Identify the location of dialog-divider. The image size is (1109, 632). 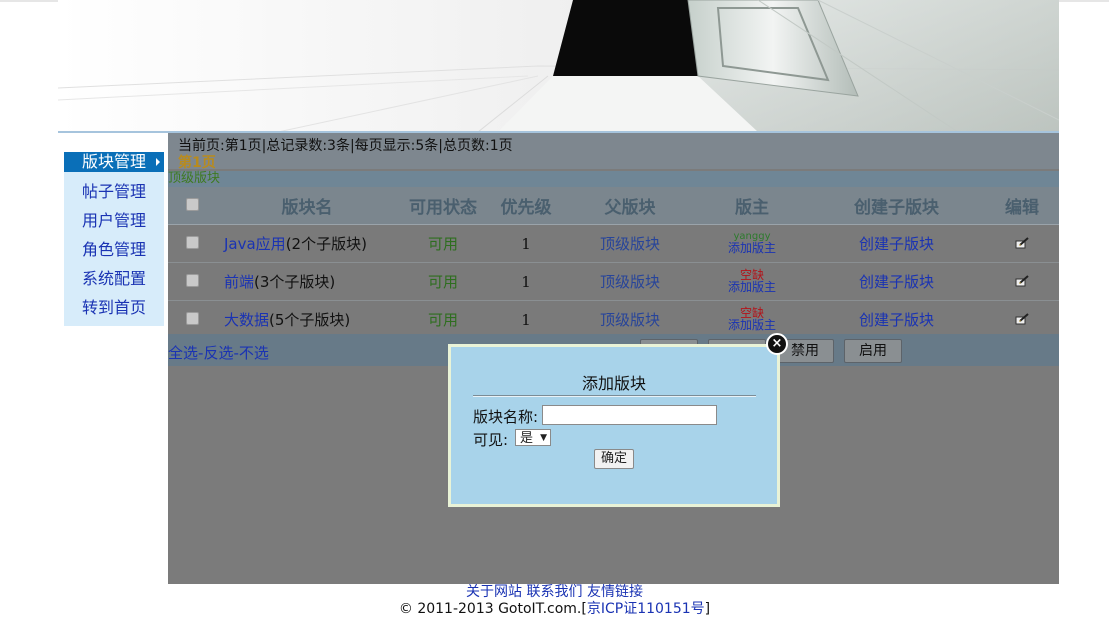
(614, 396).